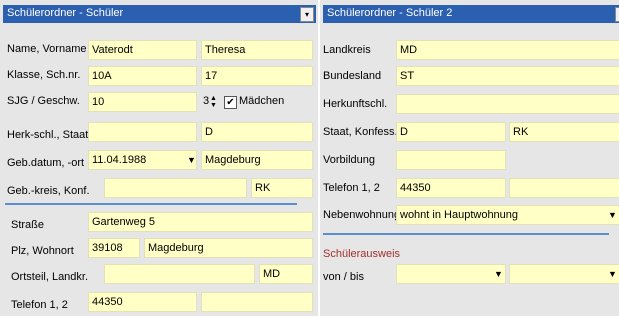  I want to click on ausweis-von-dropdown-icon: ▼, so click(498, 274).